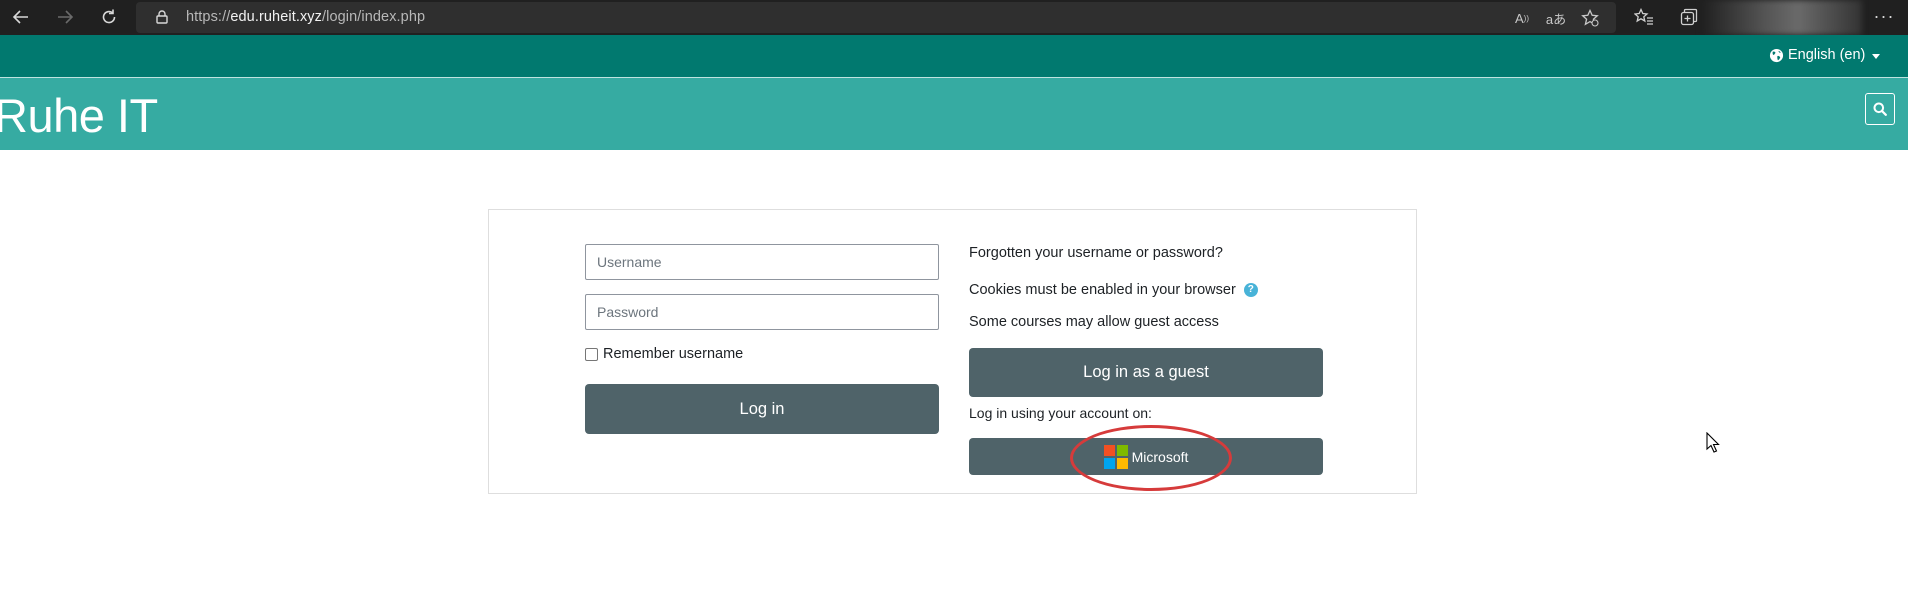  What do you see at coordinates (1060, 413) in the screenshot?
I see `account-login-text: Log in using your account on:` at bounding box center [1060, 413].